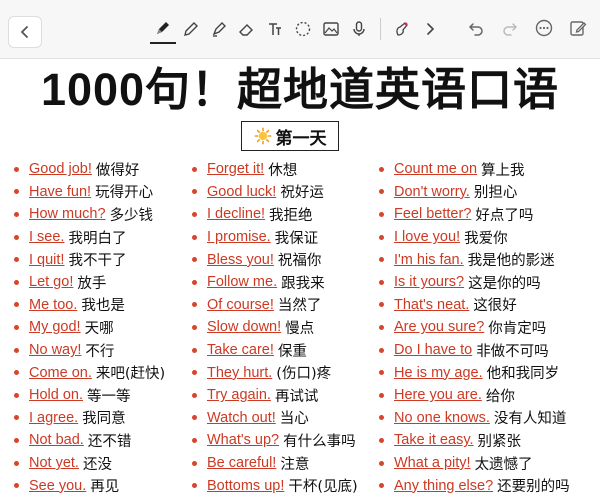 This screenshot has height=497, width=600. What do you see at coordinates (578, 28) in the screenshot?
I see `edit-button` at bounding box center [578, 28].